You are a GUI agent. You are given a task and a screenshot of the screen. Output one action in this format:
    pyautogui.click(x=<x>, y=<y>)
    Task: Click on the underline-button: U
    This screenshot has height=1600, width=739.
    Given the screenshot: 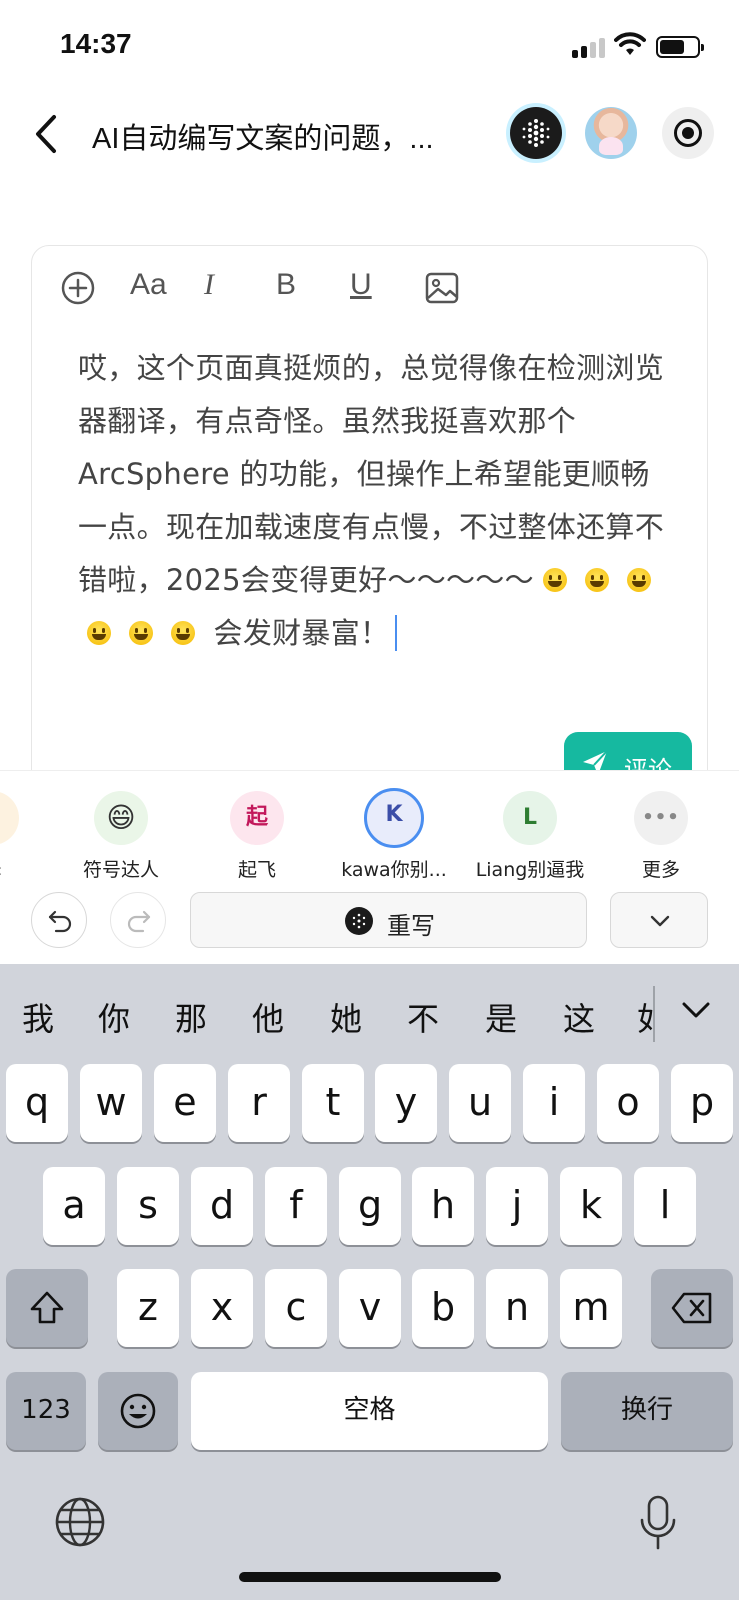 What is the action you would take?
    pyautogui.click(x=361, y=285)
    